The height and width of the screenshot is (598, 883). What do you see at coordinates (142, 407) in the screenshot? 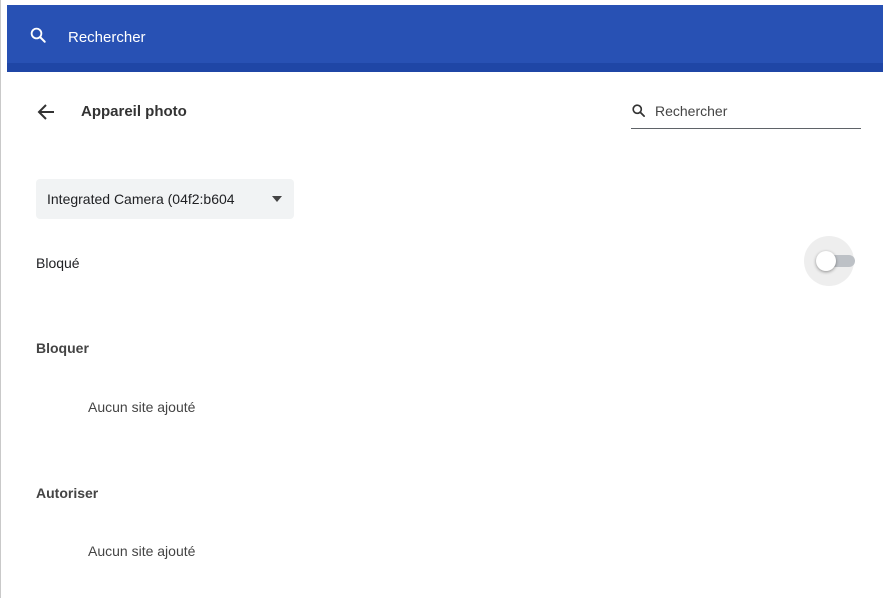
I see `block-empty-text: Aucun site ajouté` at bounding box center [142, 407].